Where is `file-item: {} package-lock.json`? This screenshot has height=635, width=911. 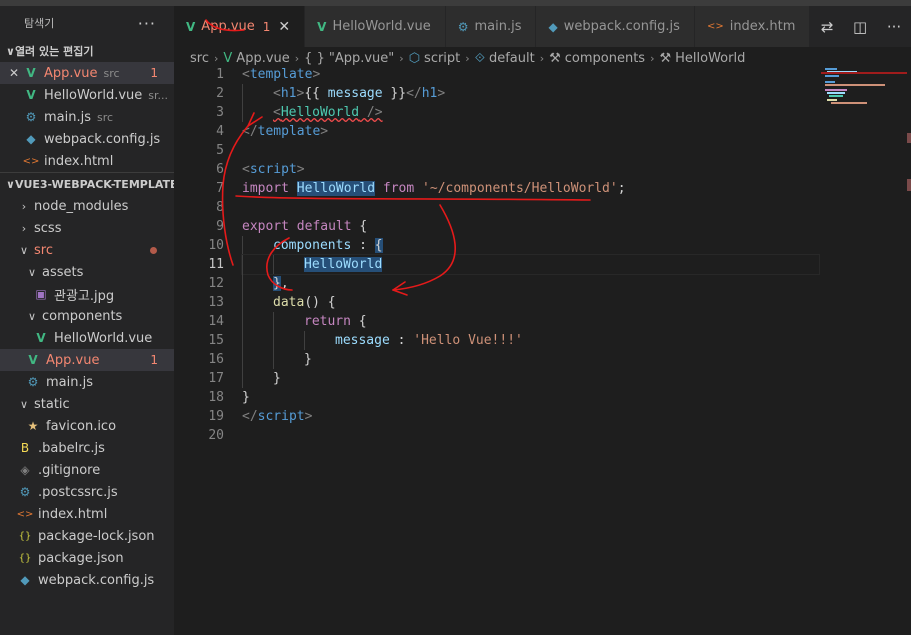 file-item: {} package-lock.json is located at coordinates (87, 536).